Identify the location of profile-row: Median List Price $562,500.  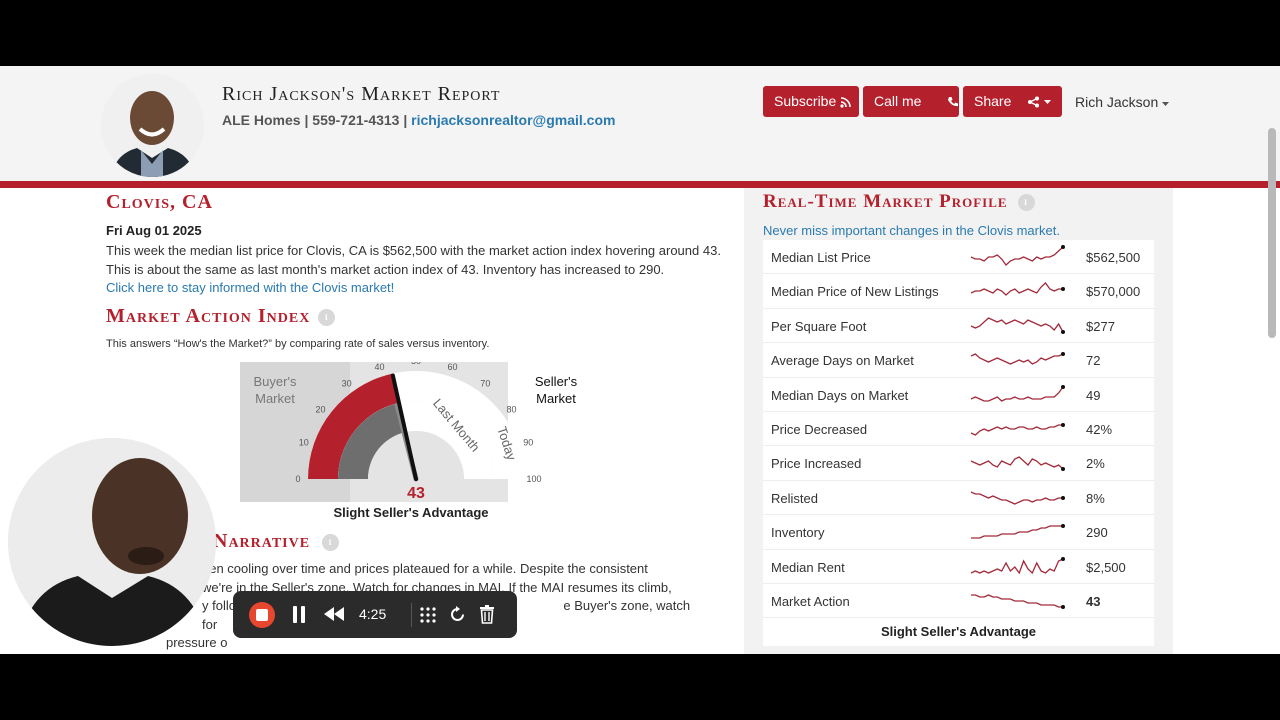
(958, 257).